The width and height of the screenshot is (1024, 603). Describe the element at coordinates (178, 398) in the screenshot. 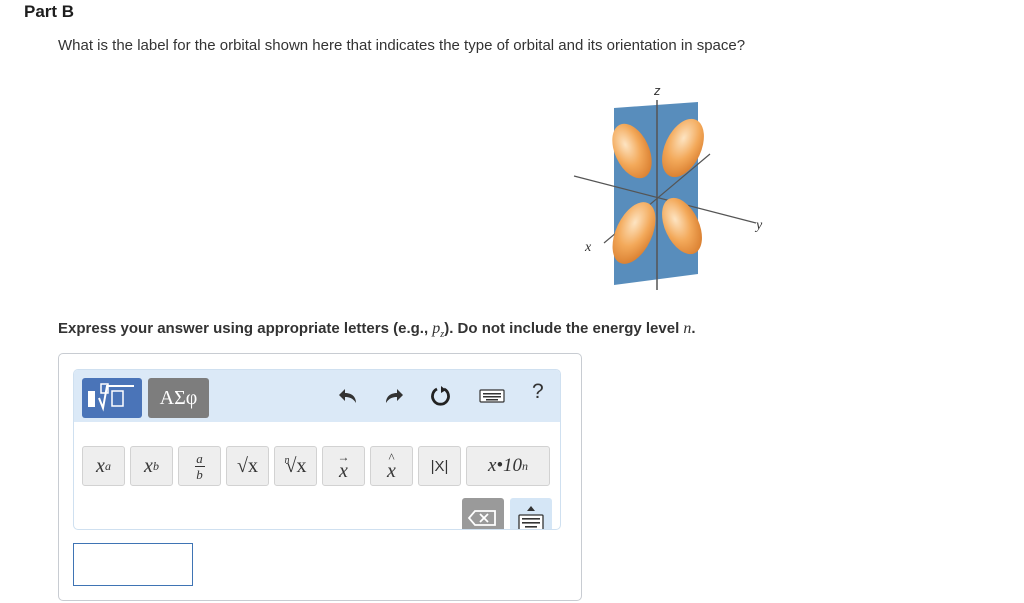

I see `symbols-button: ΑΣφ` at that location.